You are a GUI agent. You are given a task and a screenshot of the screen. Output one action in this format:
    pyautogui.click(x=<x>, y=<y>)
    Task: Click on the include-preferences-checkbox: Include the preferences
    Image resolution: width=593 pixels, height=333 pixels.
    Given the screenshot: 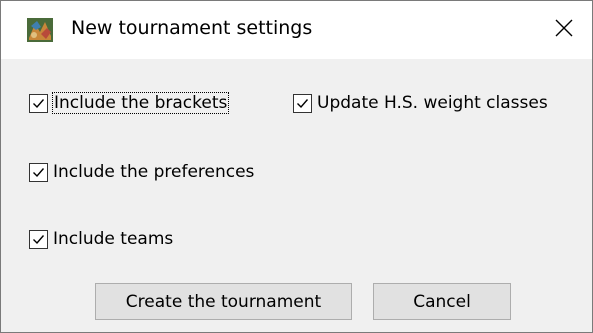 What is the action you would take?
    pyautogui.click(x=141, y=172)
    